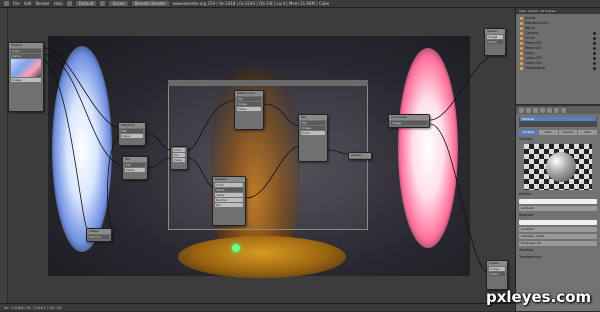 The image size is (600, 312). I want to click on outliner-item: Trophy.Base, so click(560, 68).